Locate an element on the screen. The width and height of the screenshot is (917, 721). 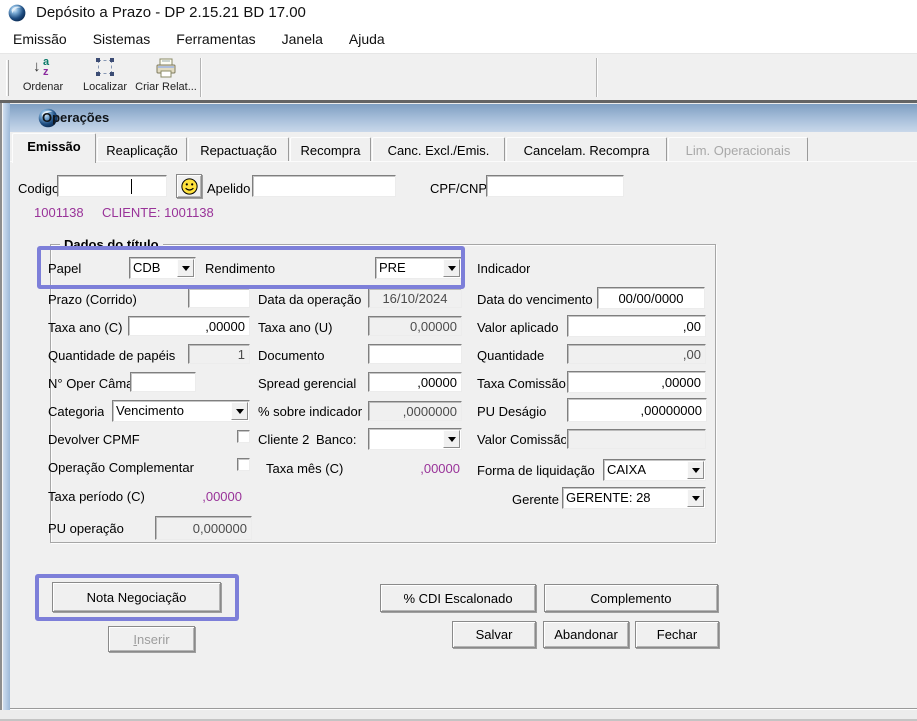
complemento-button: Complemento is located at coordinates (631, 598).